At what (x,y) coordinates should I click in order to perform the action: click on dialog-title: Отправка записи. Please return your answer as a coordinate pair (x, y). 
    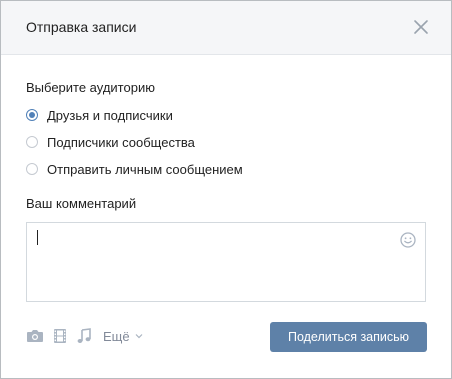
    Looking at the image, I should click on (81, 27).